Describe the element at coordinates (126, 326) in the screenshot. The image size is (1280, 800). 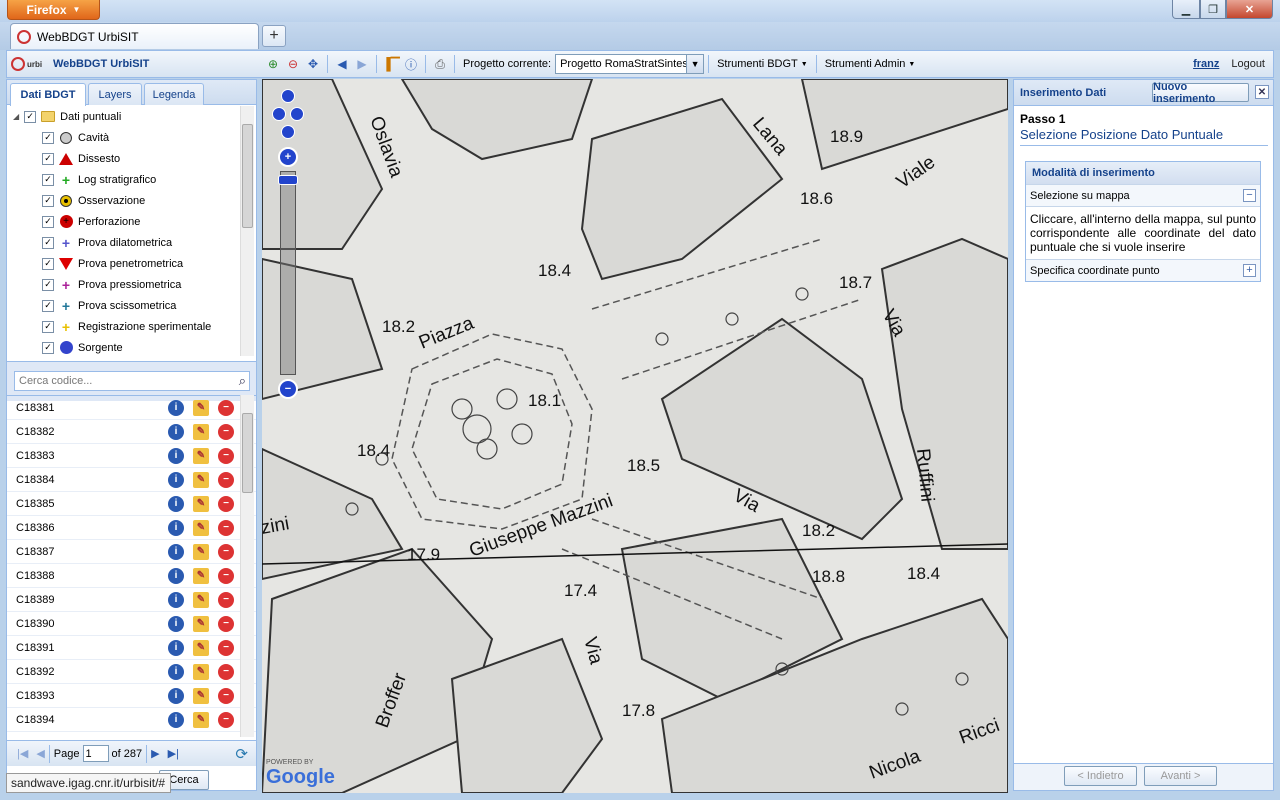
I see `tree-item: ✓ + Registrazione sperimentale` at that location.